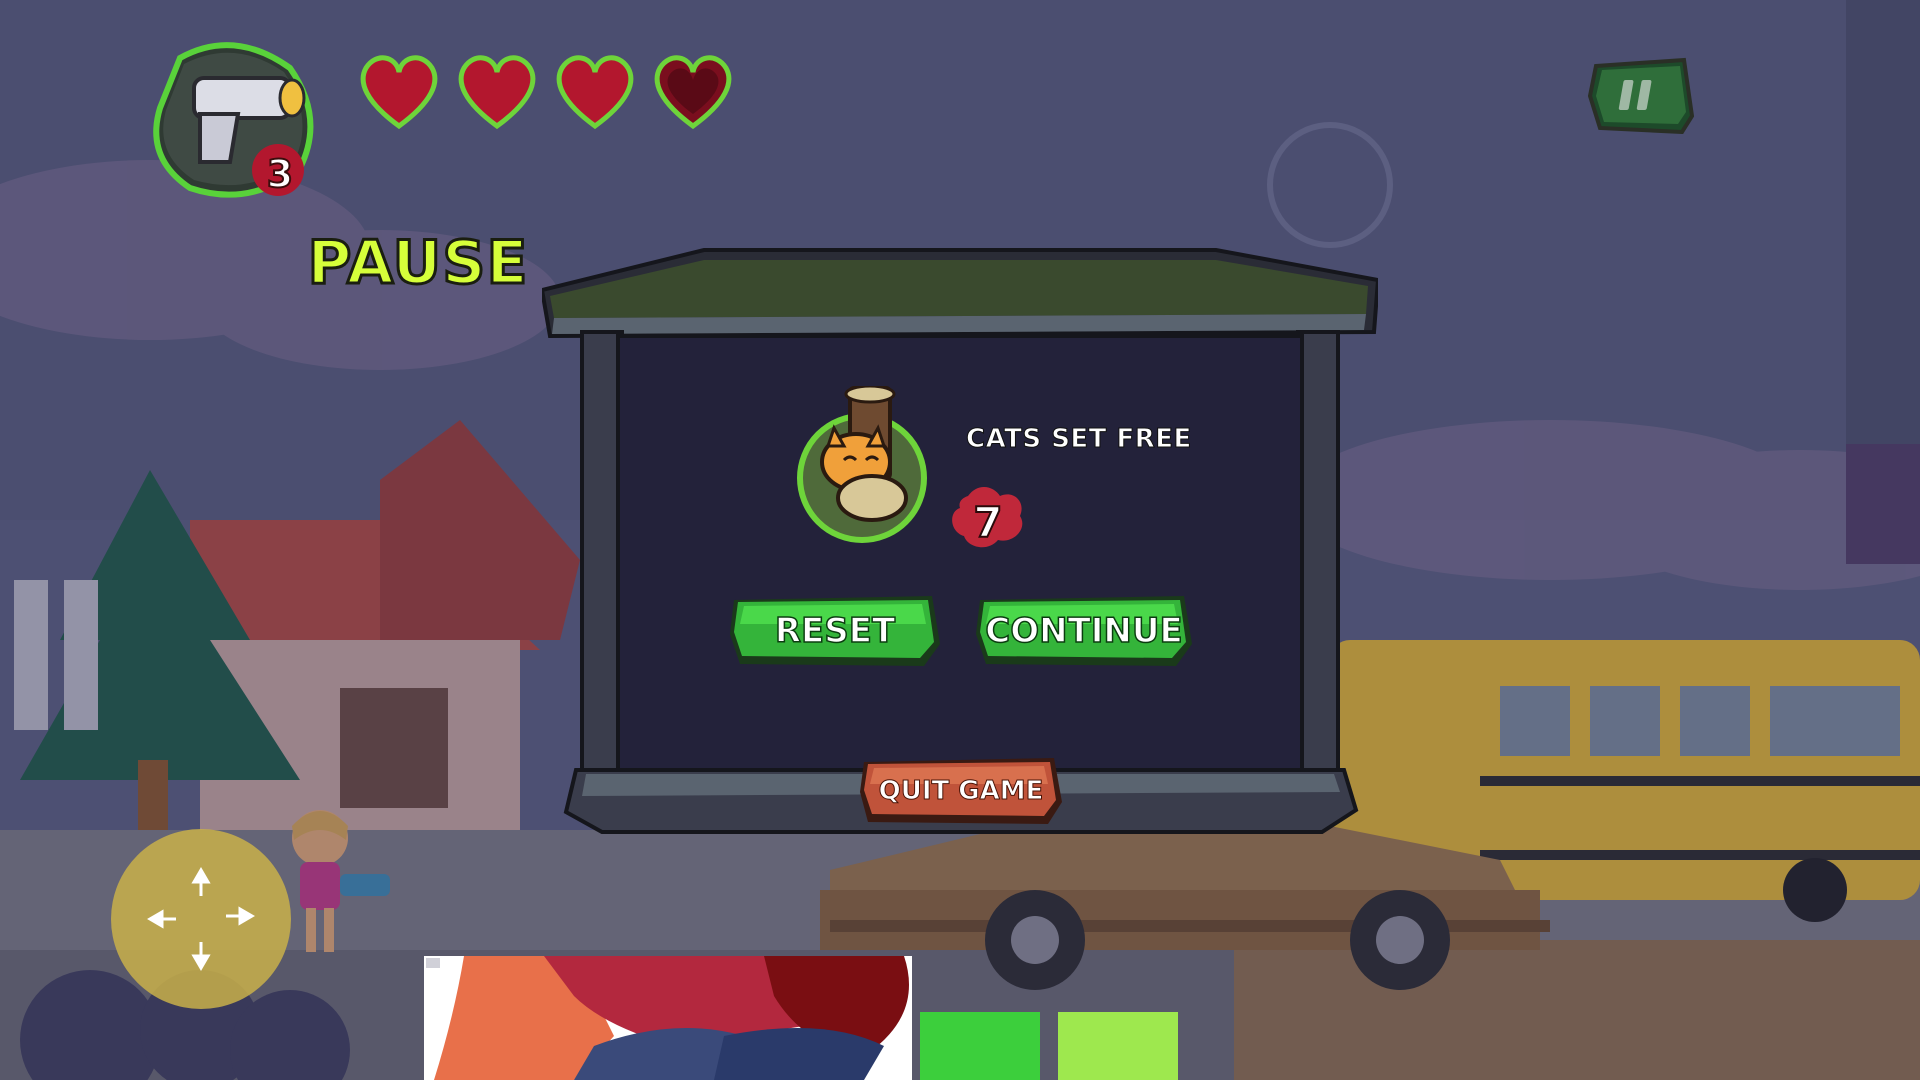  What do you see at coordinates (201, 919) in the screenshot?
I see `virtual-joystick` at bounding box center [201, 919].